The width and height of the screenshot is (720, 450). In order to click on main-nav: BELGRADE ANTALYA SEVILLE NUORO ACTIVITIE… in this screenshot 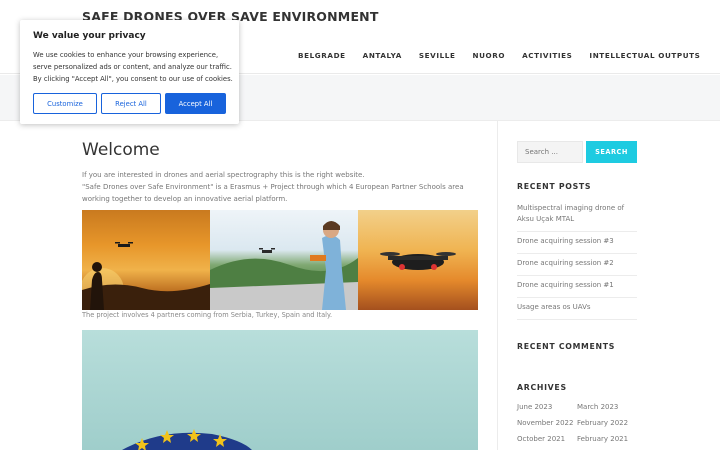, I will do `click(507, 55)`.